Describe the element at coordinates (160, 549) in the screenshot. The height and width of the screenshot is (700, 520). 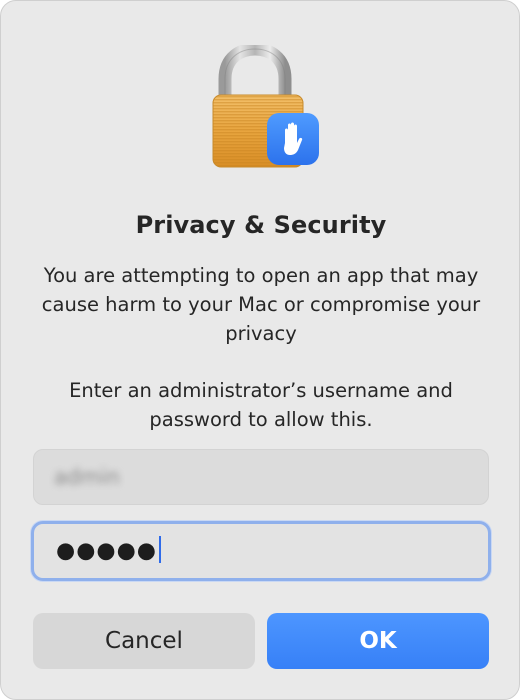
I see `text-caret` at that location.